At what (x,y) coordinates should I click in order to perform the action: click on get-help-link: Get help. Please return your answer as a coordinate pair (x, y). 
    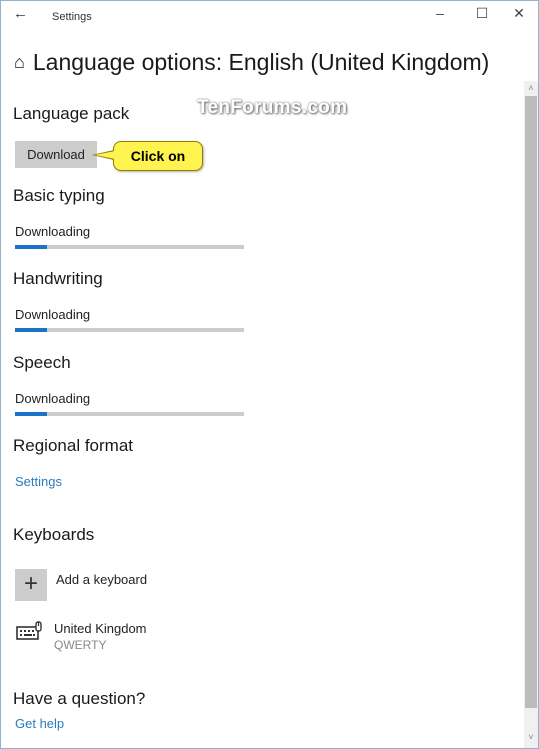
    Looking at the image, I should click on (39, 723).